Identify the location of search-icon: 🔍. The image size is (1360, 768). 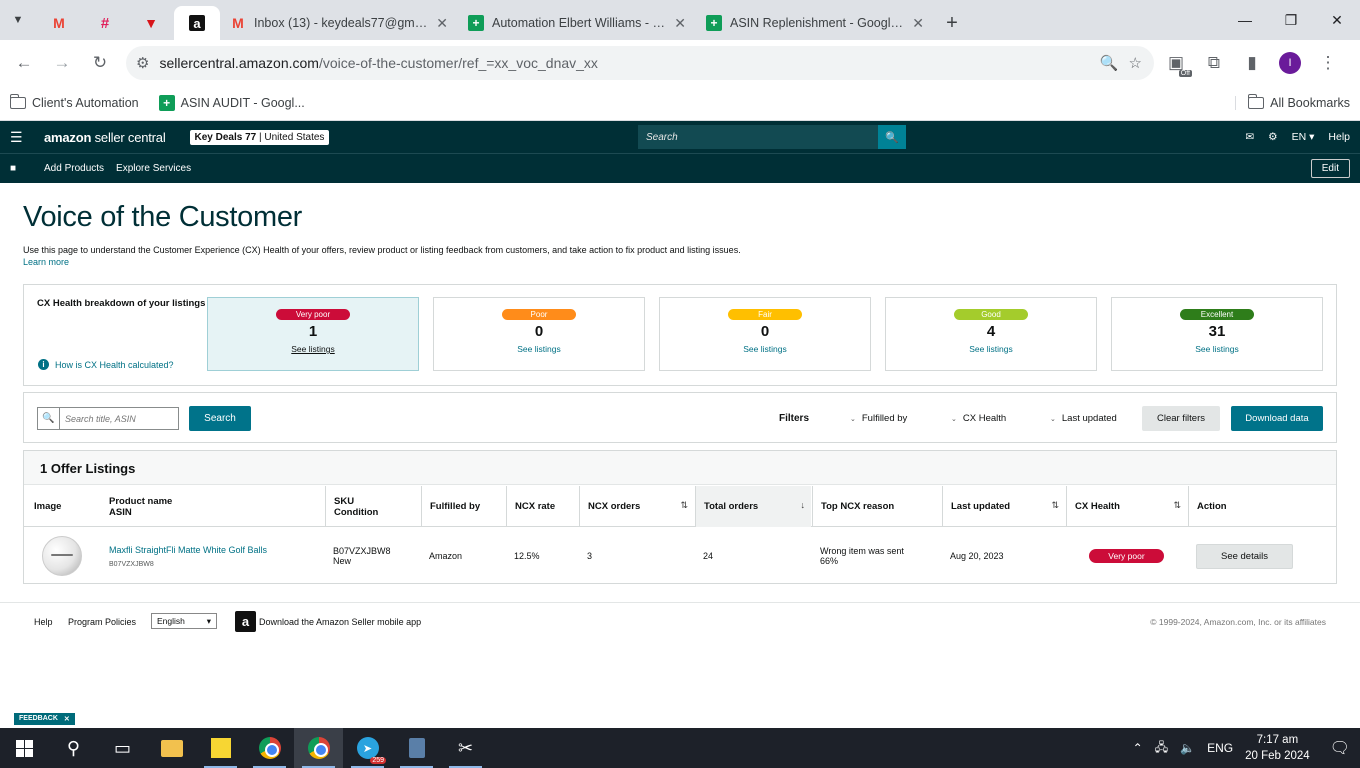
(892, 137).